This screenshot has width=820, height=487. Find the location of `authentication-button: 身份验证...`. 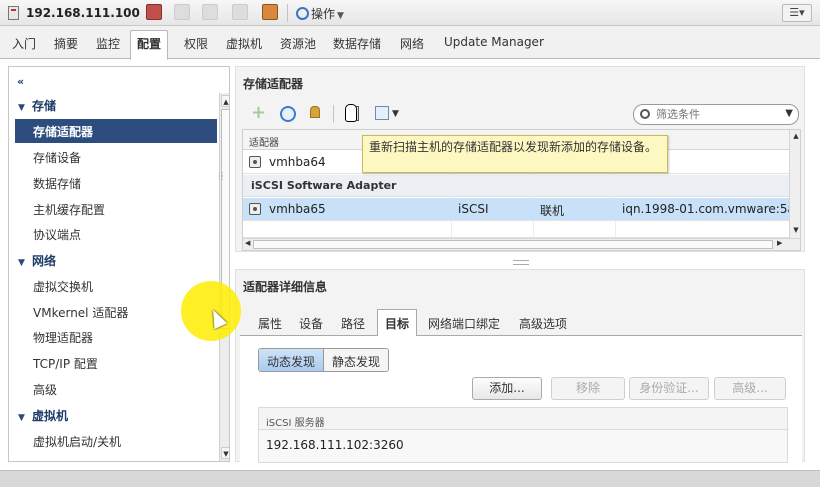

authentication-button: 身份验证... is located at coordinates (669, 388).